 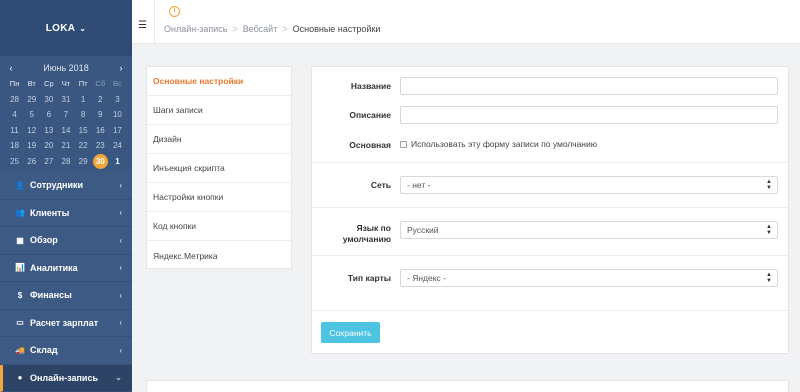 What do you see at coordinates (57, 185) in the screenshot?
I see `sidebar-item-label: Сотрудники` at bounding box center [57, 185].